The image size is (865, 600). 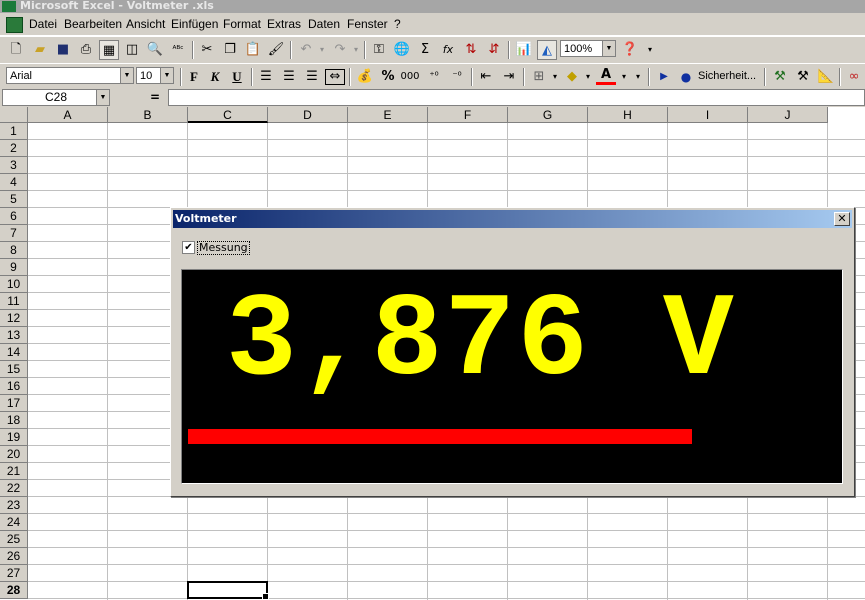 I want to click on fill-color-dropdown-icon: ▾, so click(x=588, y=77).